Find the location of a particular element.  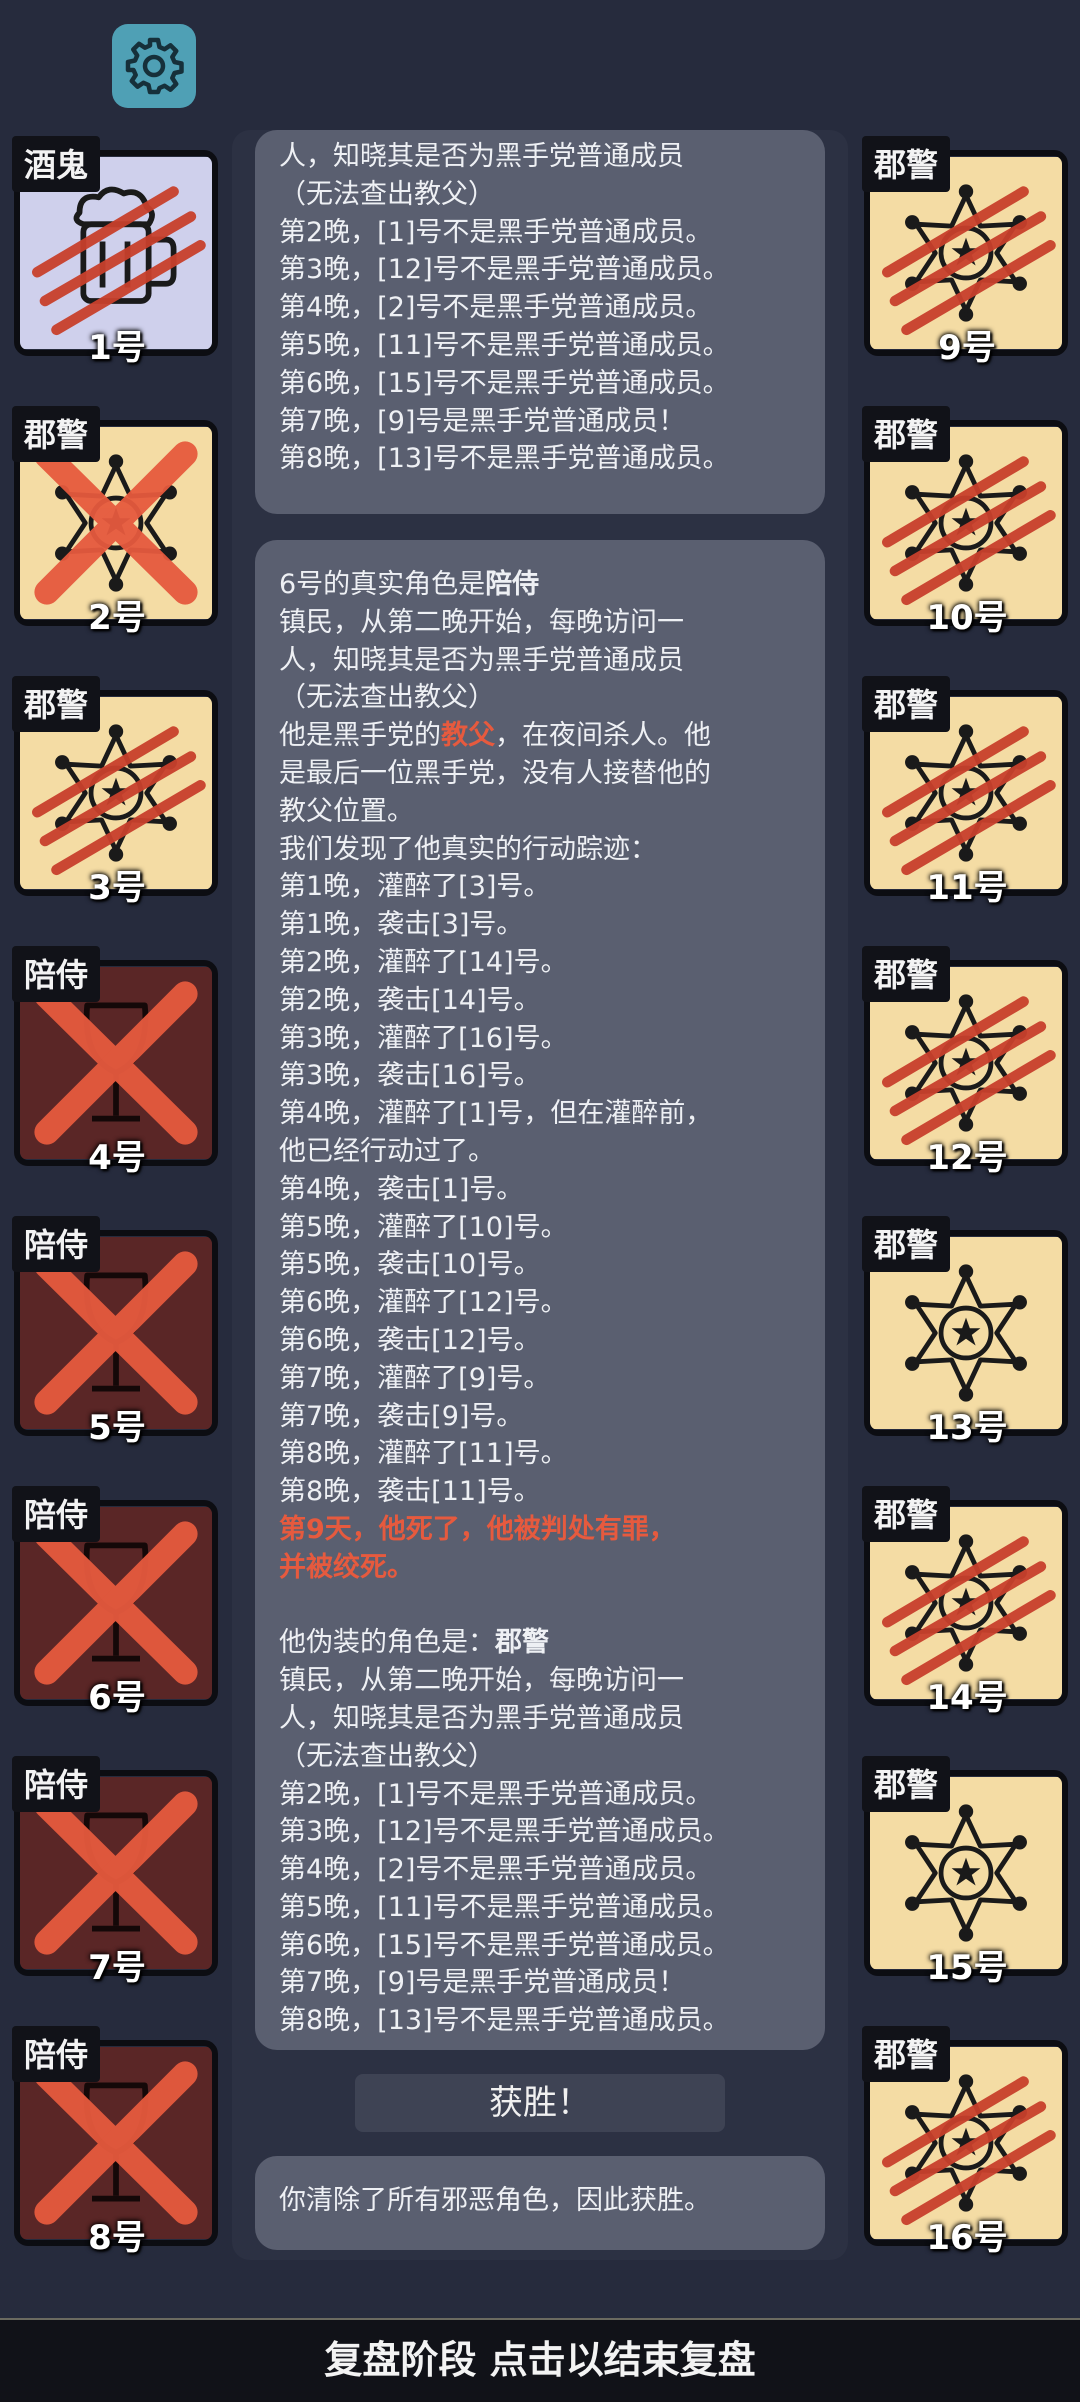

player-number: 10号 is located at coordinates (967, 618).